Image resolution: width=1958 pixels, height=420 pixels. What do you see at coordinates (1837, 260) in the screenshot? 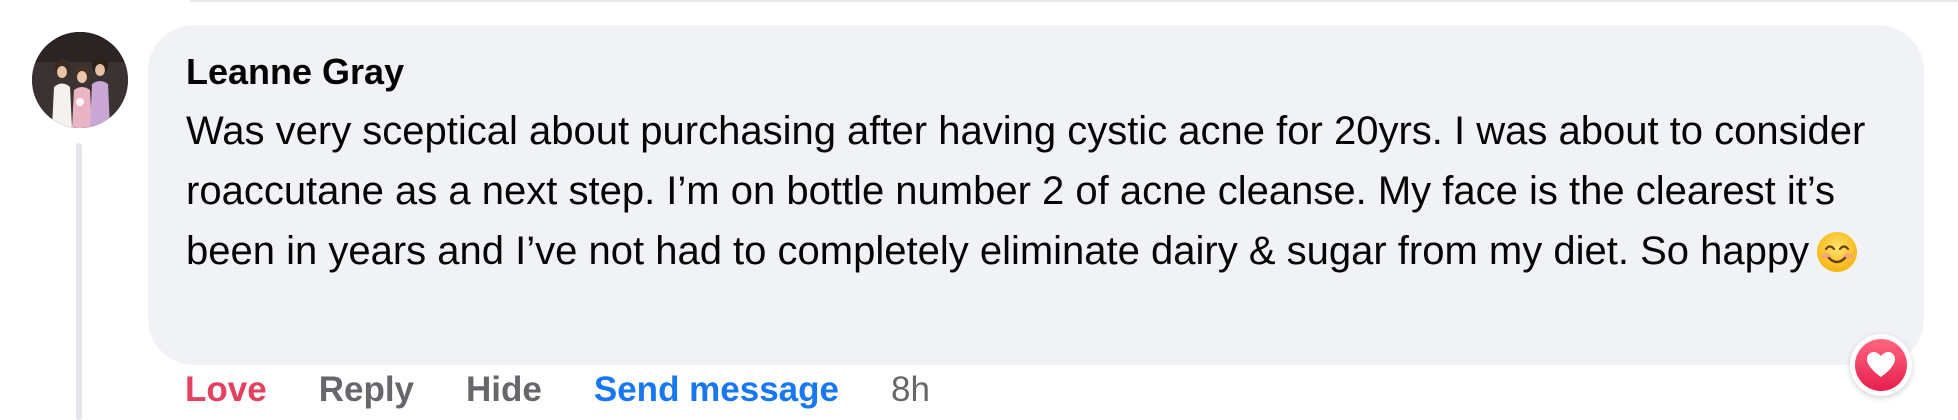
I see `smiling-face-with-smiling-eyes-icon` at bounding box center [1837, 260].